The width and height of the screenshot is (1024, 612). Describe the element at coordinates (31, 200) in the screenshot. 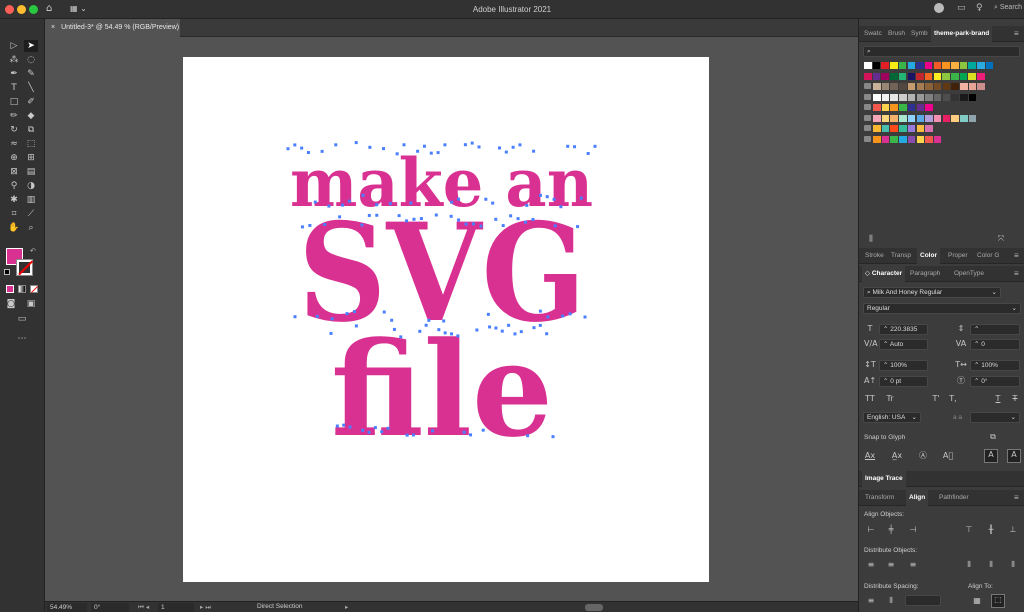

I see `column-graph-tool-icon: ▥` at that location.